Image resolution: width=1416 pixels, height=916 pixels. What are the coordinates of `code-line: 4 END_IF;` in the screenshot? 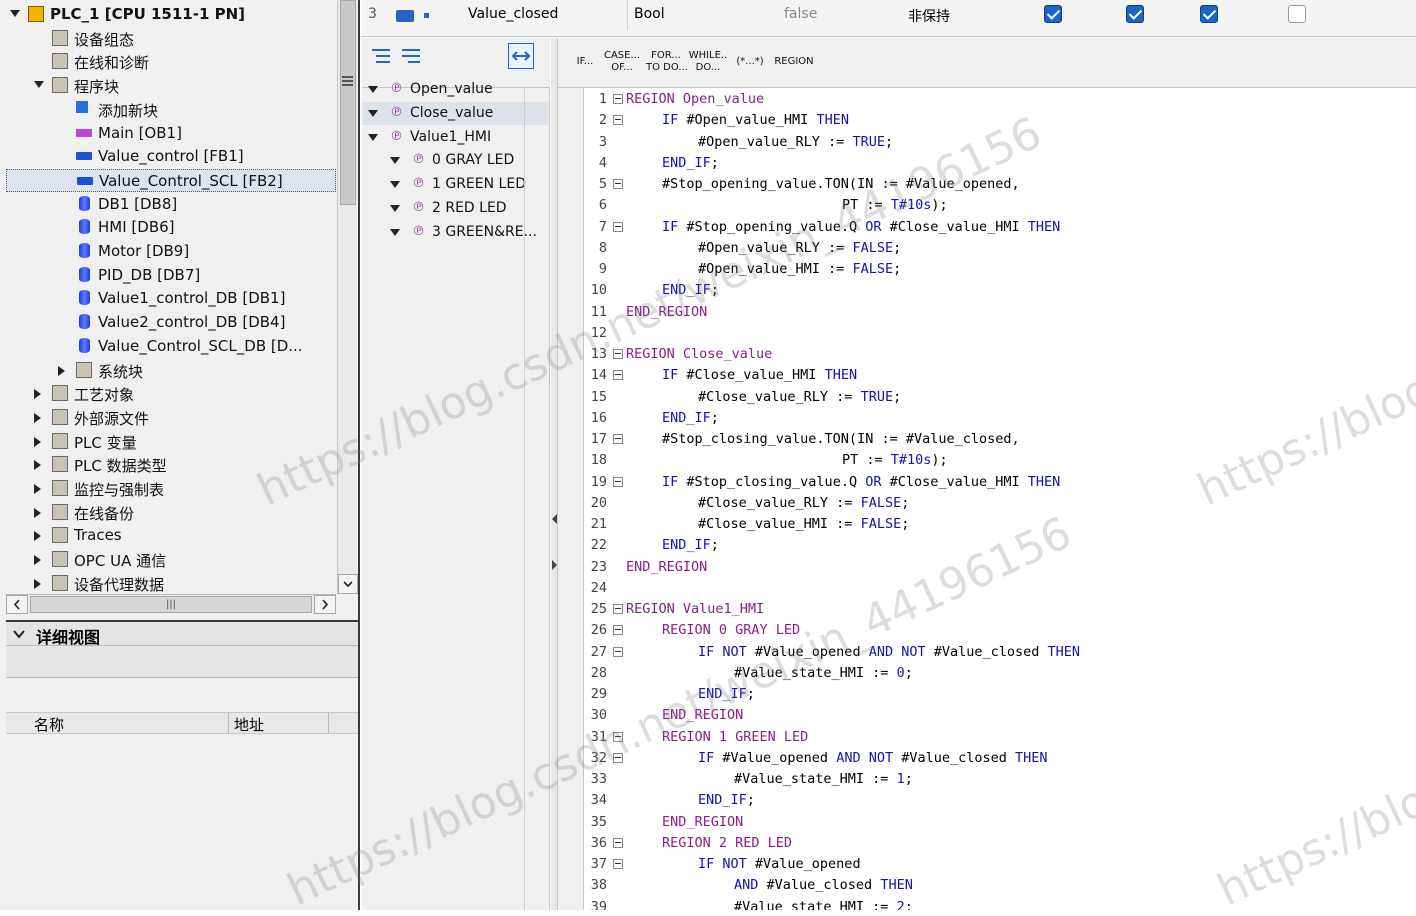 It's located at (1000, 163).